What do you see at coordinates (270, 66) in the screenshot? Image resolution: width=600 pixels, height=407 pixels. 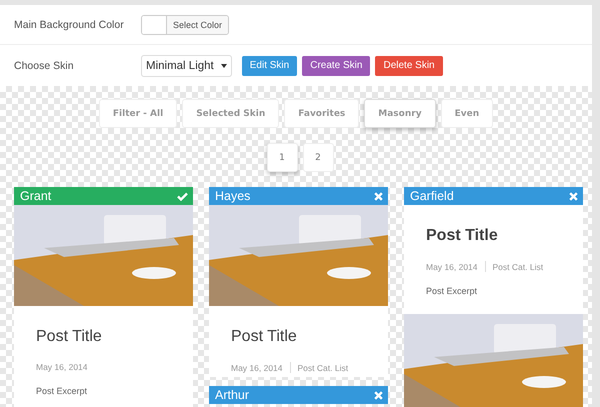 I see `skin-button: Edit Skin` at bounding box center [270, 66].